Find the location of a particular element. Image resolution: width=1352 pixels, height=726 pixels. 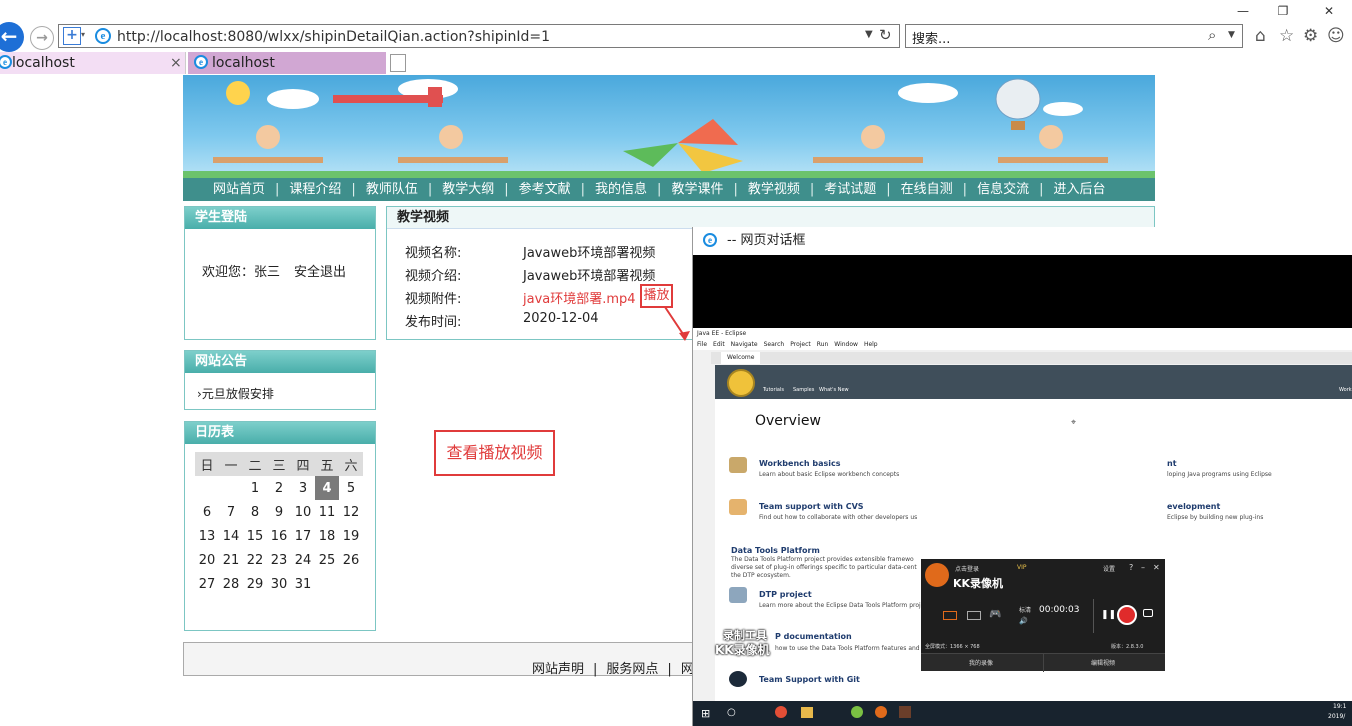

nav-item: 教学课件 is located at coordinates (697, 189).